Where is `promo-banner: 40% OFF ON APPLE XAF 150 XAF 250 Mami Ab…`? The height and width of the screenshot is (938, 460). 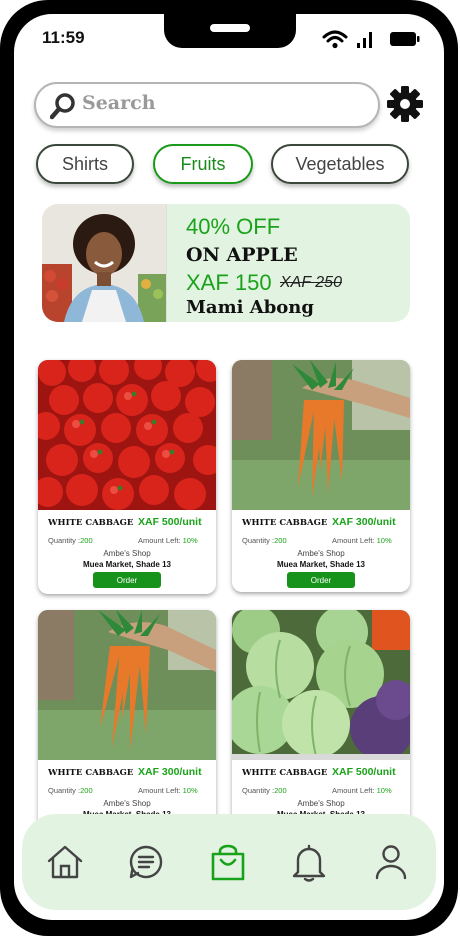
promo-banner: 40% OFF ON APPLE XAF 150 XAF 250 Mami Ab… is located at coordinates (226, 263).